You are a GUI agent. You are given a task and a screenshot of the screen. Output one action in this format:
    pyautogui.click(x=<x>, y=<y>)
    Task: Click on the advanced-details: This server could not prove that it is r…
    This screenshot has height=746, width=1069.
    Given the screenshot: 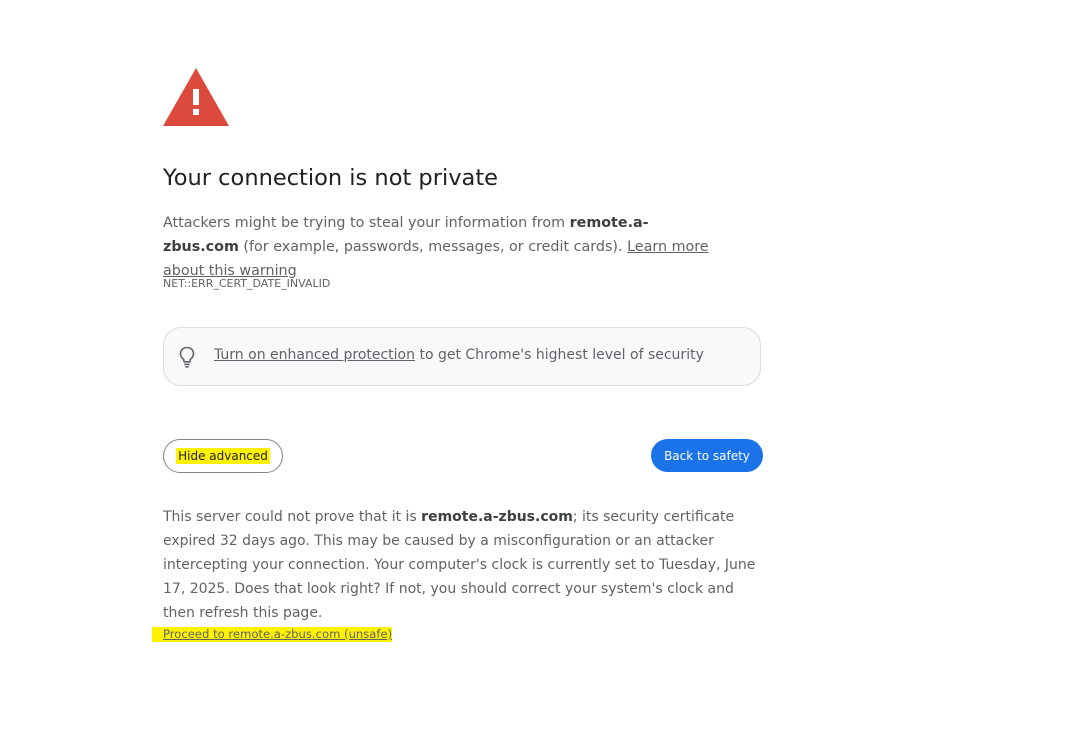 What is the action you would take?
    pyautogui.click(x=463, y=565)
    